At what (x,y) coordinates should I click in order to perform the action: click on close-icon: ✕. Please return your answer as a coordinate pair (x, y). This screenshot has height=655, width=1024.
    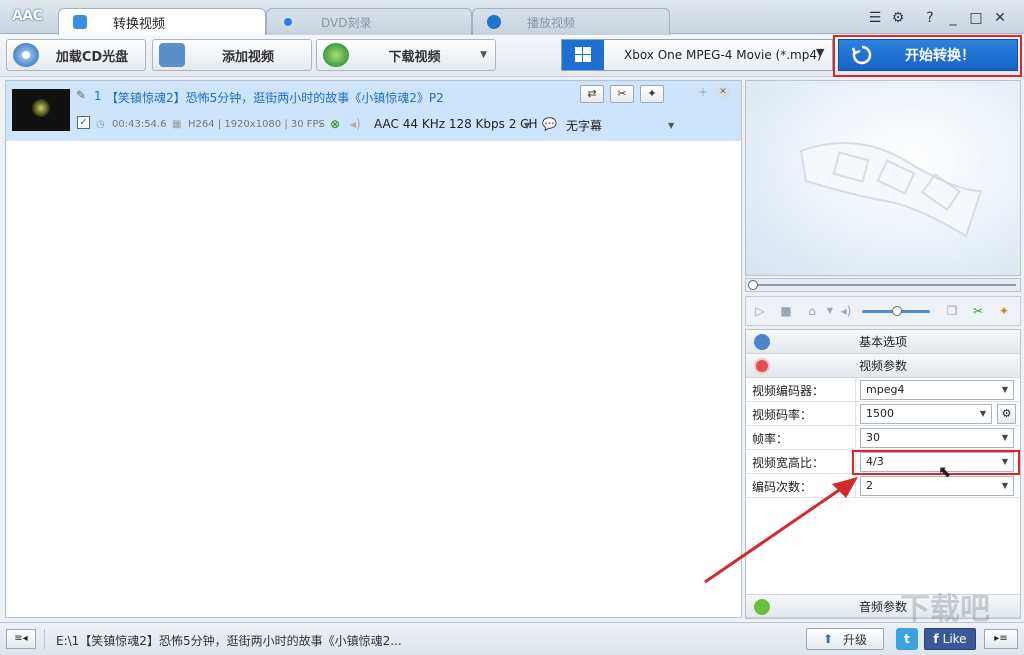
    Looking at the image, I should click on (1000, 18).